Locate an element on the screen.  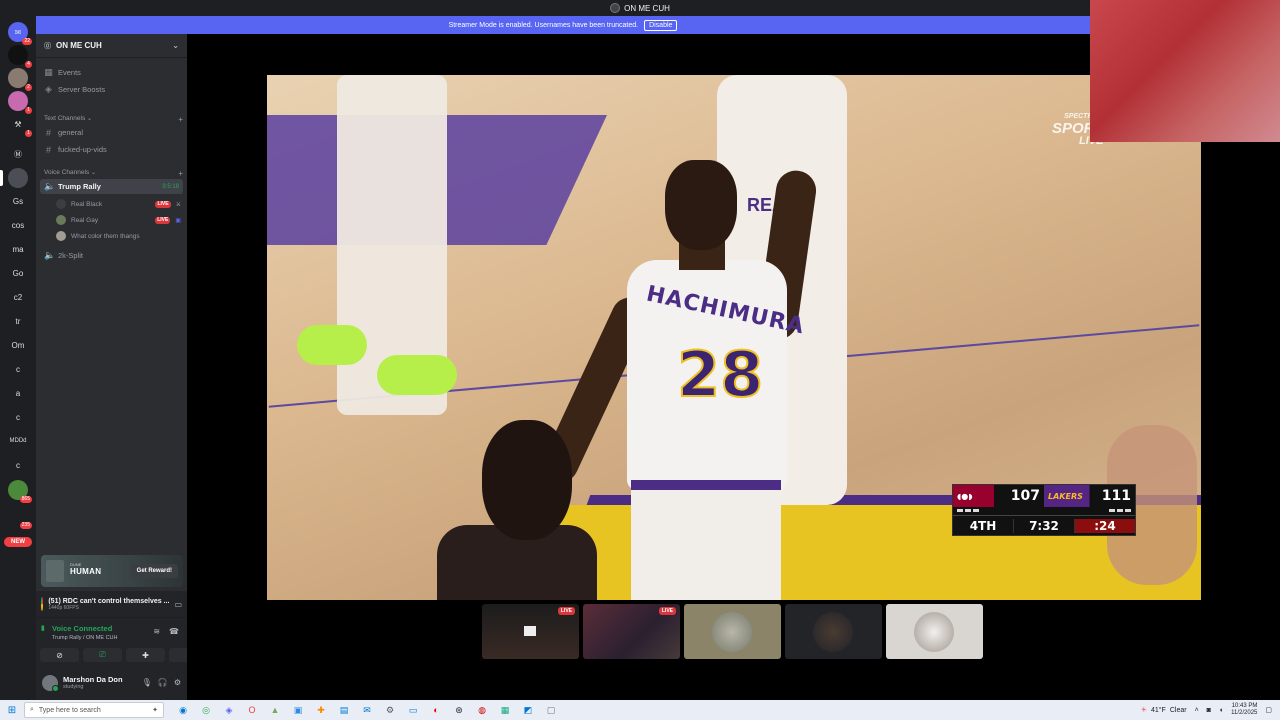
chrome-icon: ◎ is located at coordinates (206, 710).